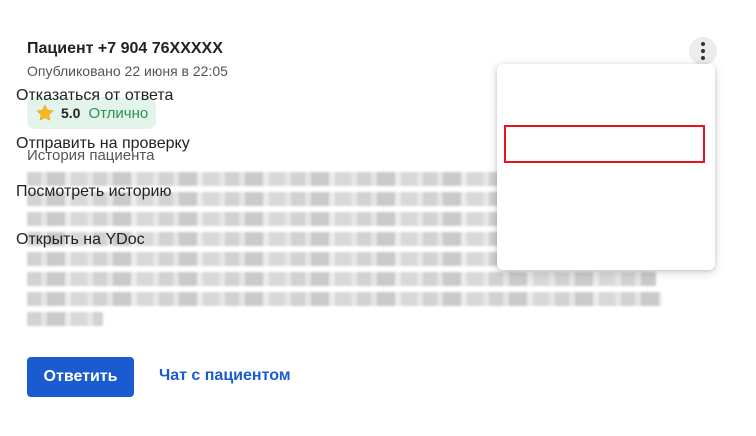  I want to click on chat-with-patient-link: Чат с пациентом, so click(225, 376).